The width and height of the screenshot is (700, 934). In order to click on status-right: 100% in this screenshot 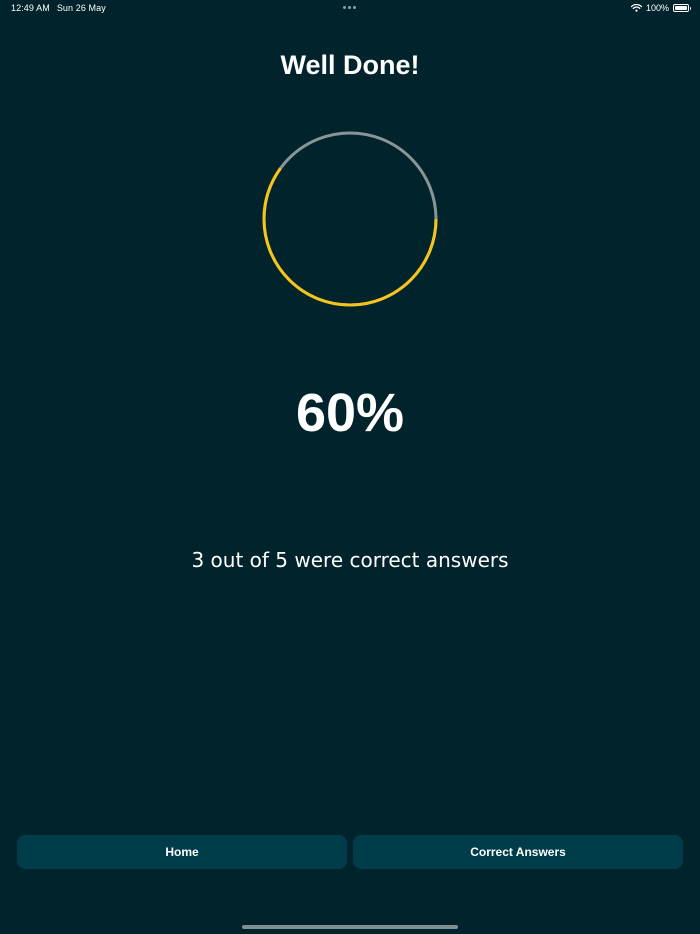, I will do `click(660, 8)`.